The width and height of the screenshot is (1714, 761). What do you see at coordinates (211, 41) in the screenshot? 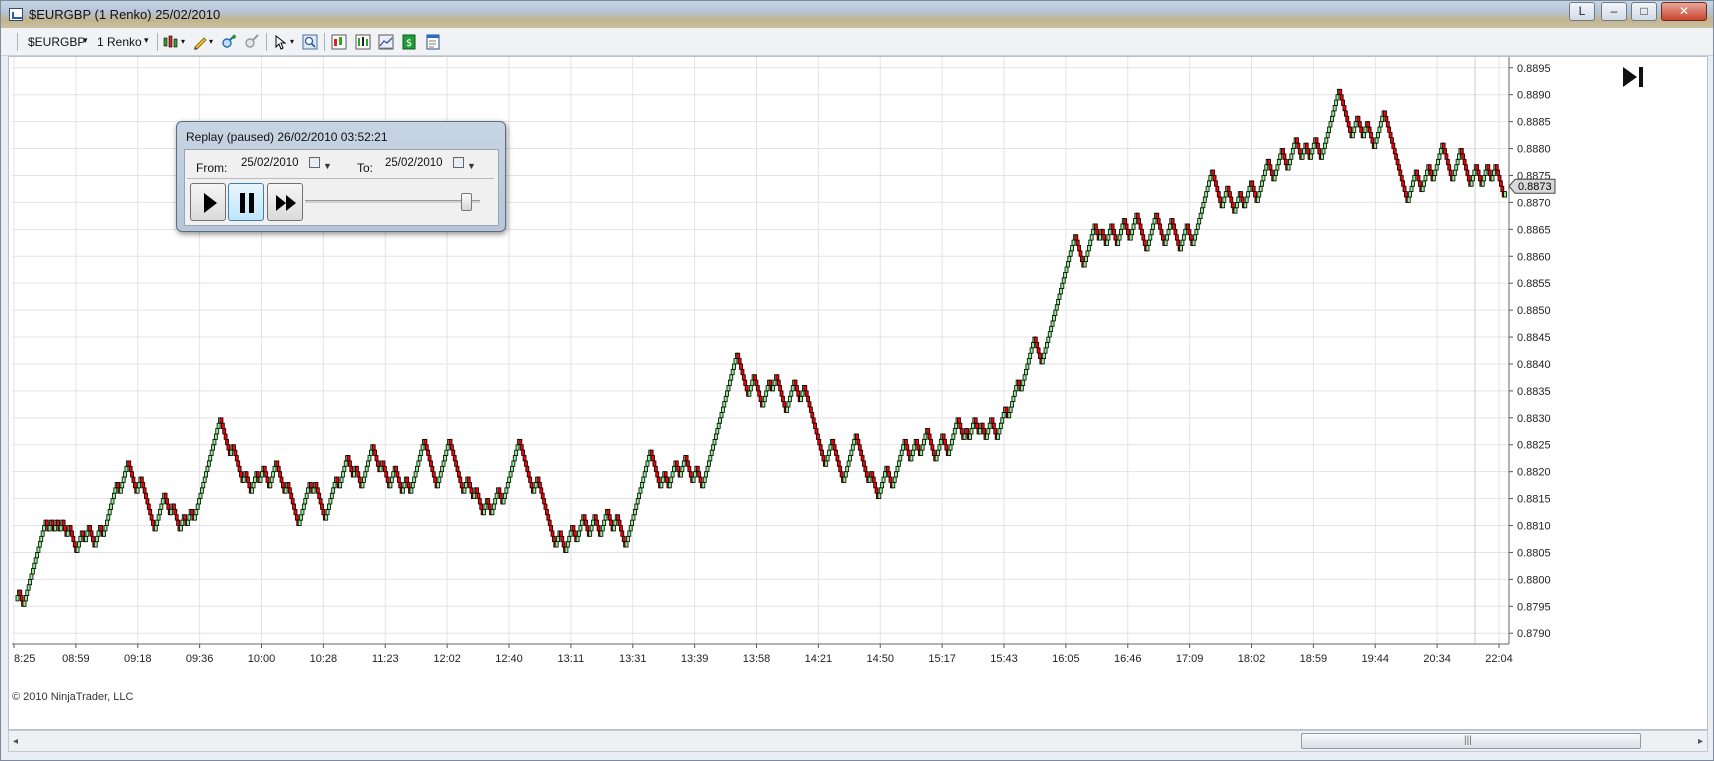
I see `drawing-dropdown-arrow: ▾` at bounding box center [211, 41].